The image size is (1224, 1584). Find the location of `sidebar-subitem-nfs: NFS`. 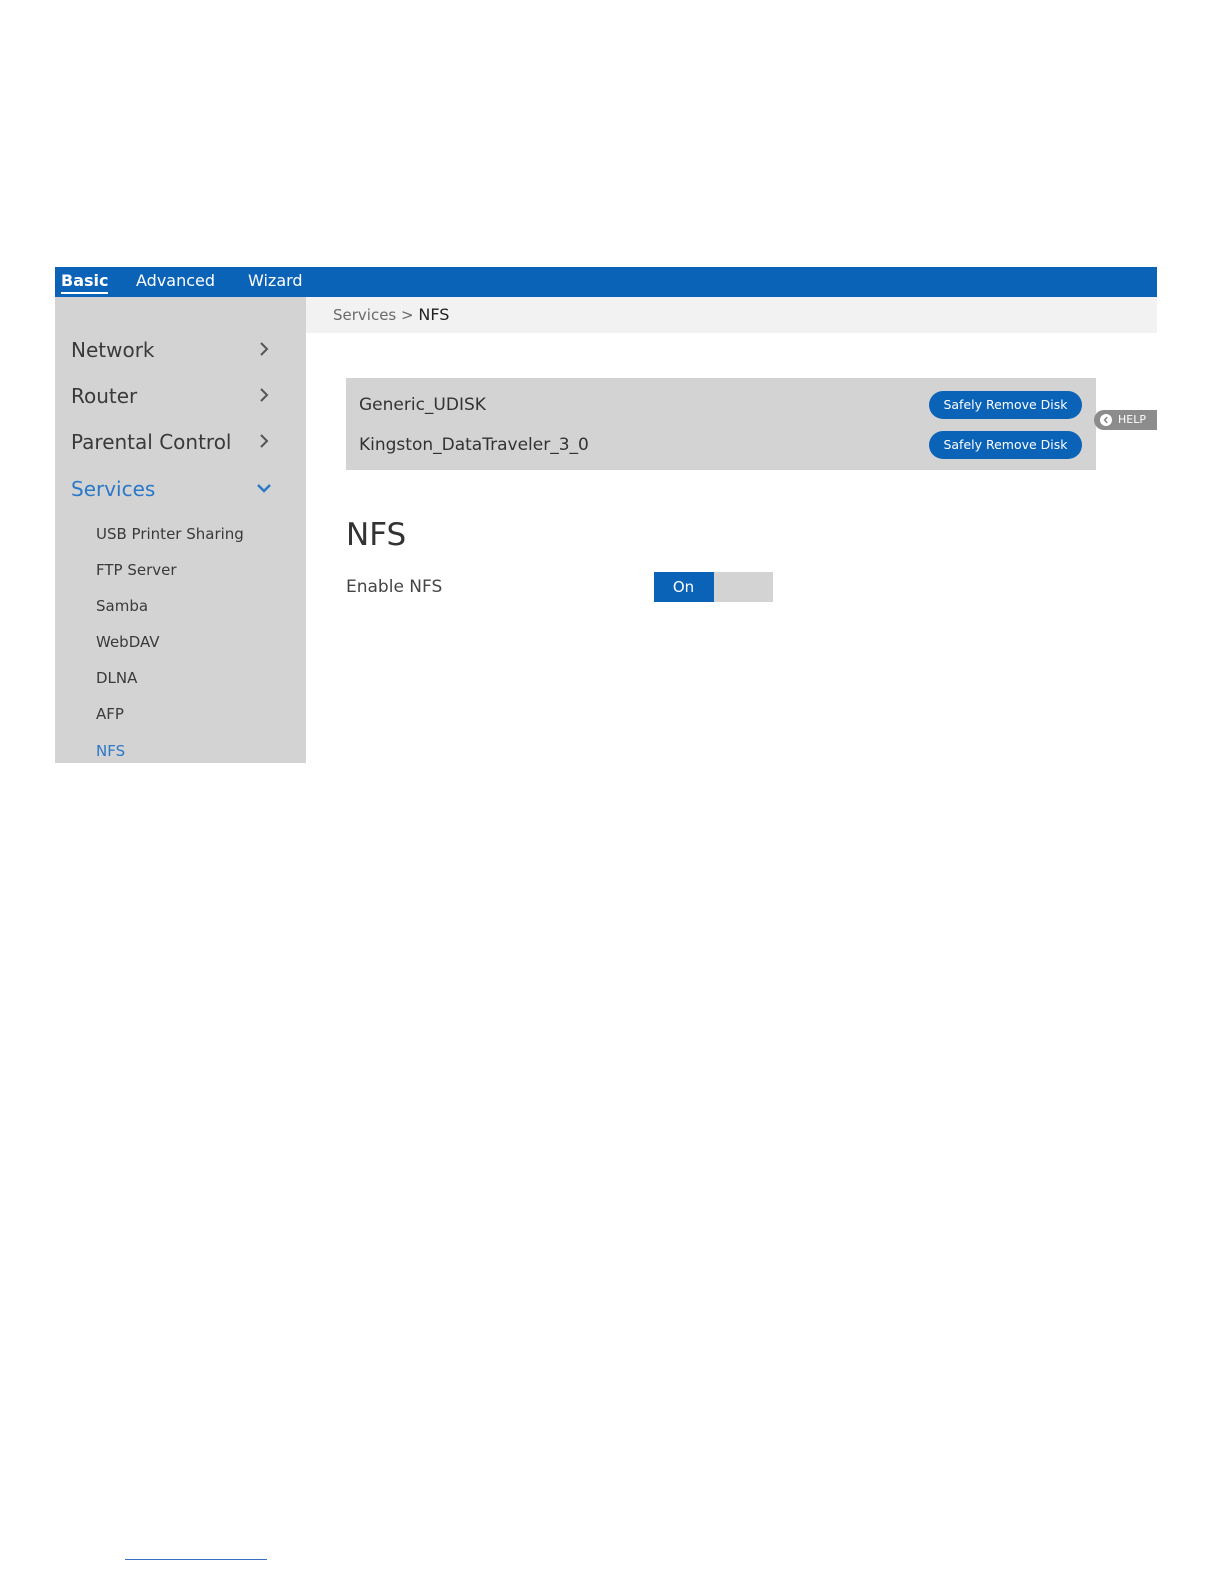

sidebar-subitem-nfs: NFS is located at coordinates (110, 751).